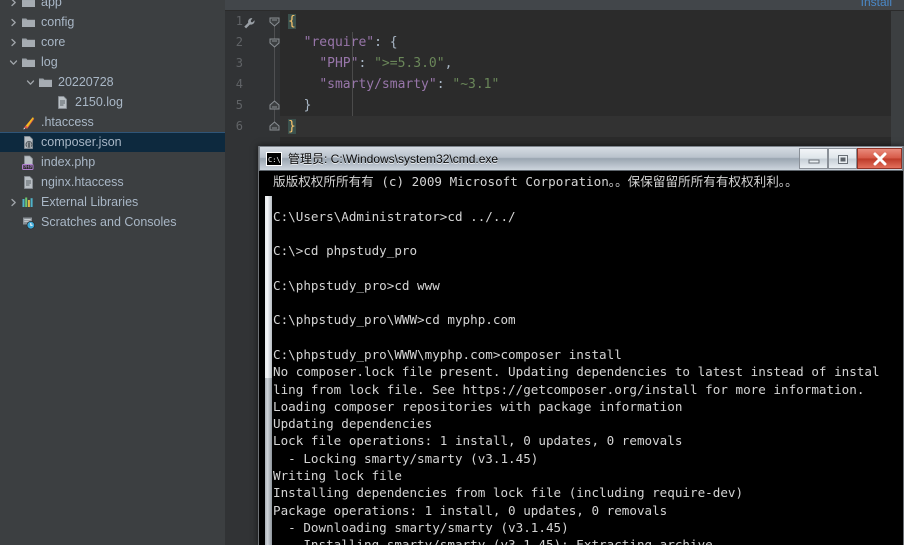 The image size is (904, 545). What do you see at coordinates (592, 21) in the screenshot?
I see `code-line: {` at bounding box center [592, 21].